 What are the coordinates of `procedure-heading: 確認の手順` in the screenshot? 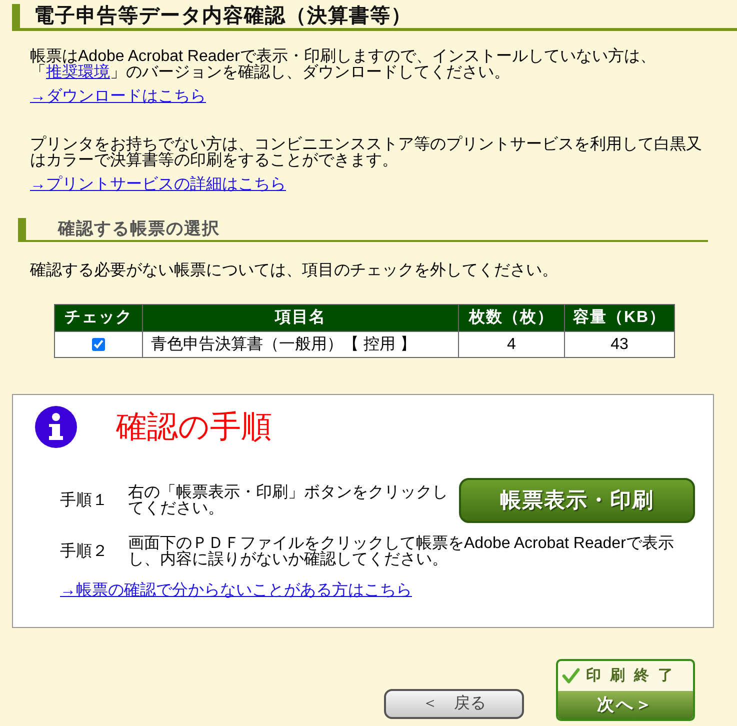 It's located at (194, 427).